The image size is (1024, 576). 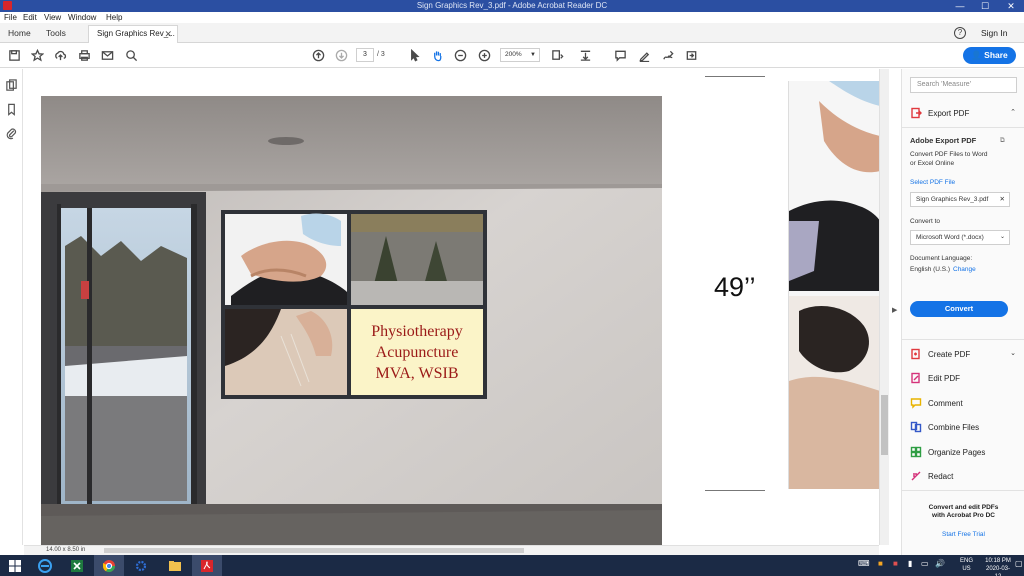 I want to click on dimension-bottom-line, so click(x=735, y=490).